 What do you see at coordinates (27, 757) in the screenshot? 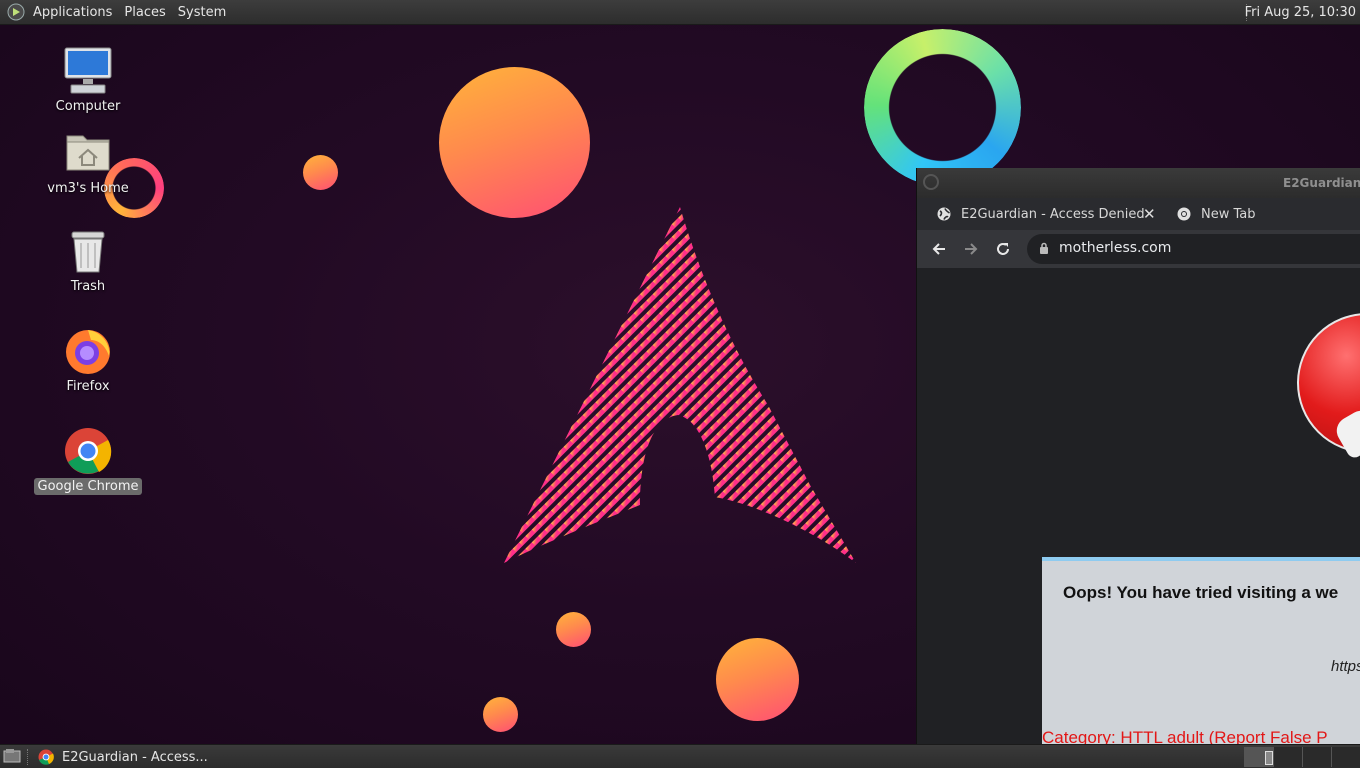
I see `panel-separator` at bounding box center [27, 757].